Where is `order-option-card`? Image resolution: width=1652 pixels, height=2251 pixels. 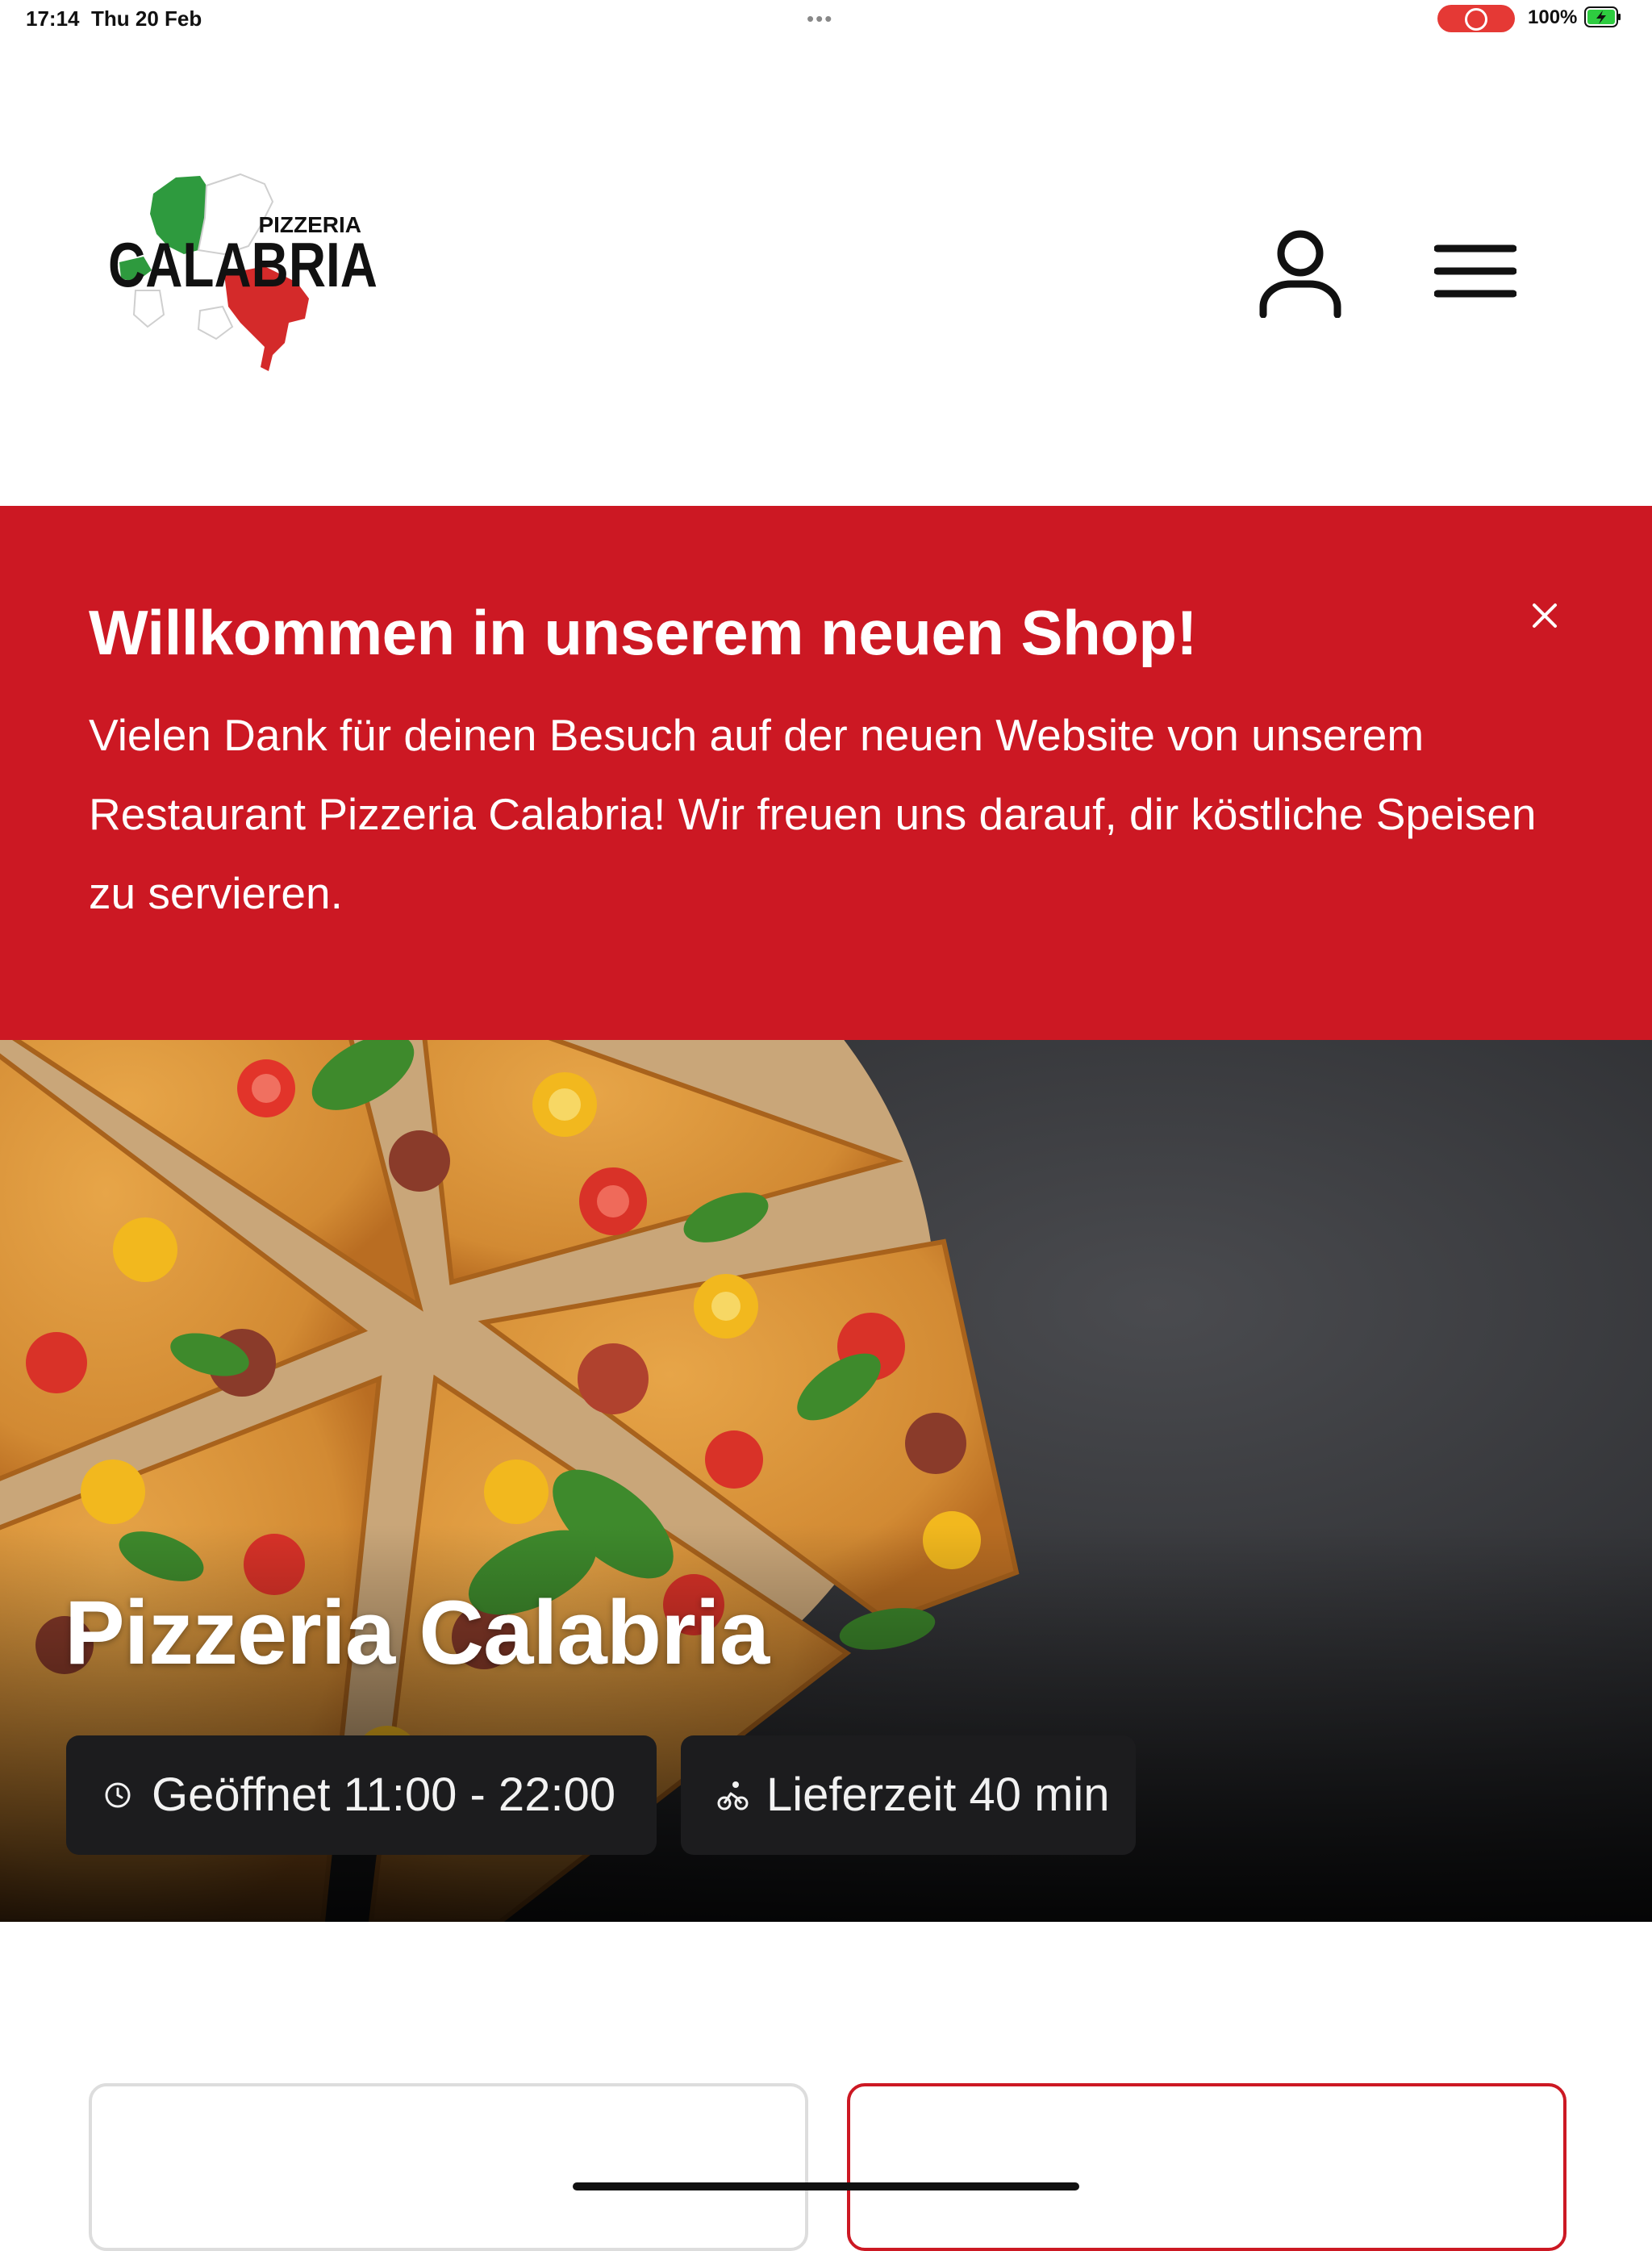 order-option-card is located at coordinates (449, 2167).